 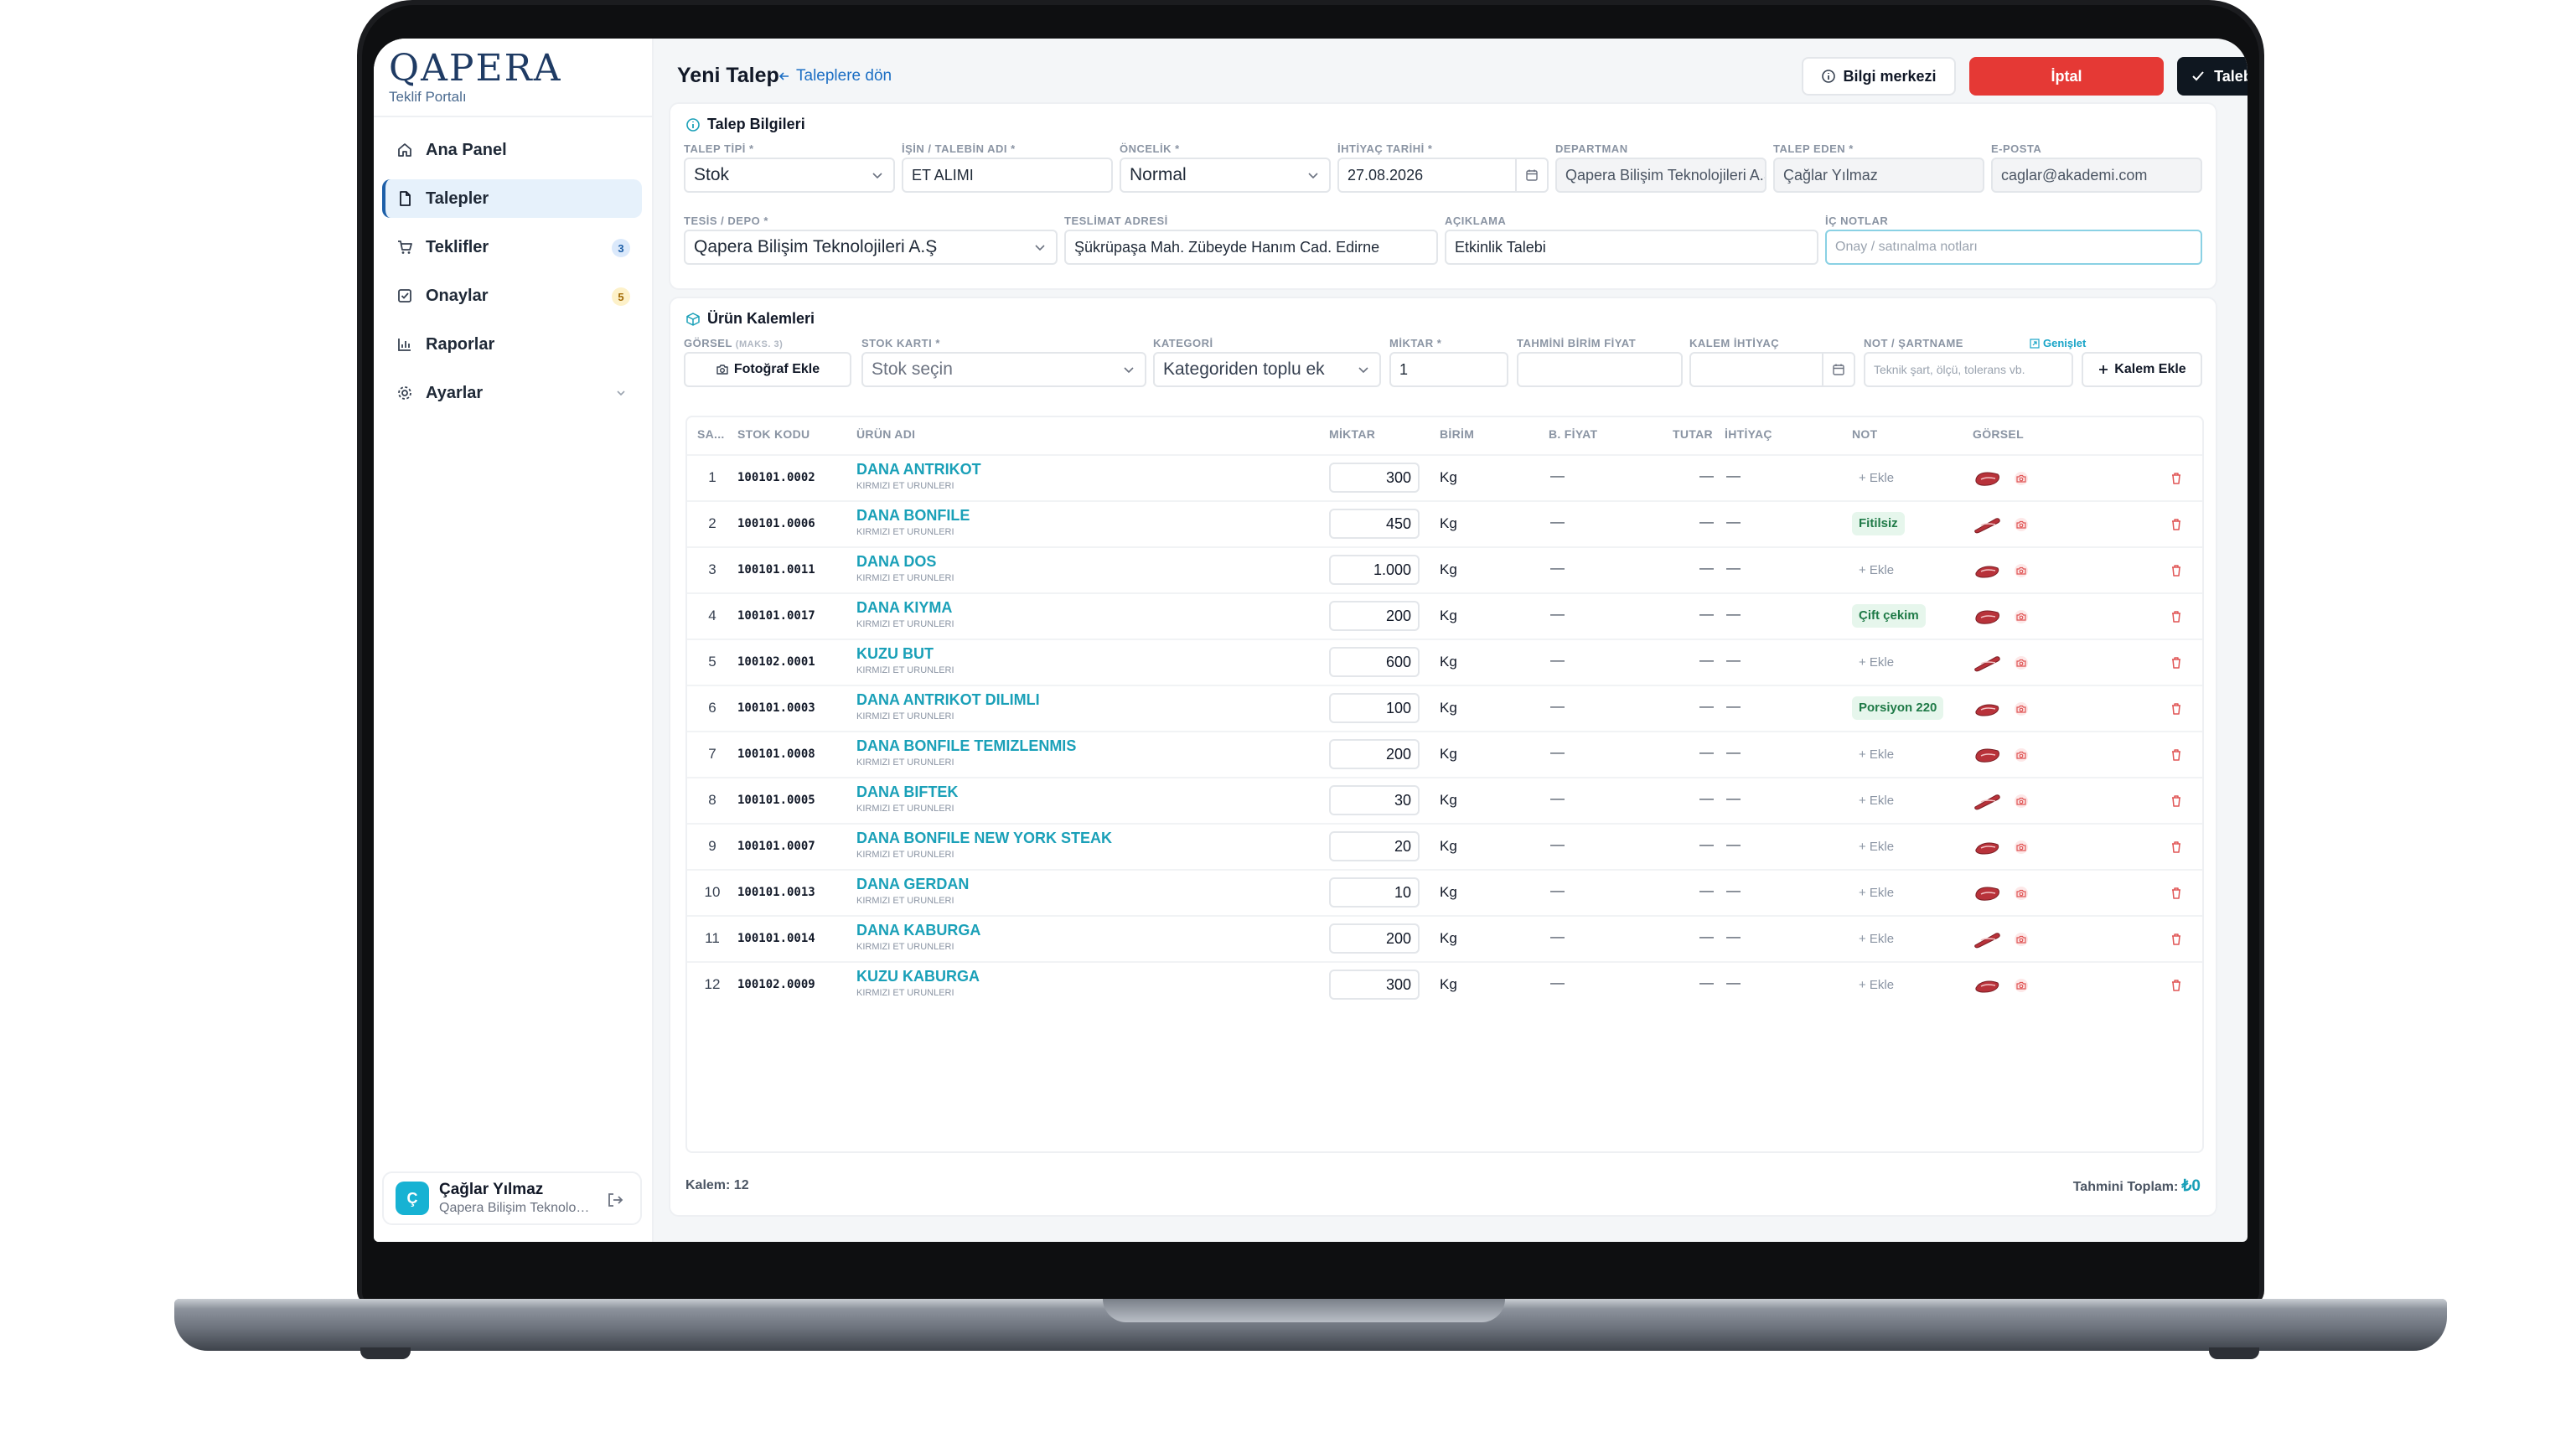 I want to click on isin-adi-input: ET ALIMI, so click(x=1007, y=175).